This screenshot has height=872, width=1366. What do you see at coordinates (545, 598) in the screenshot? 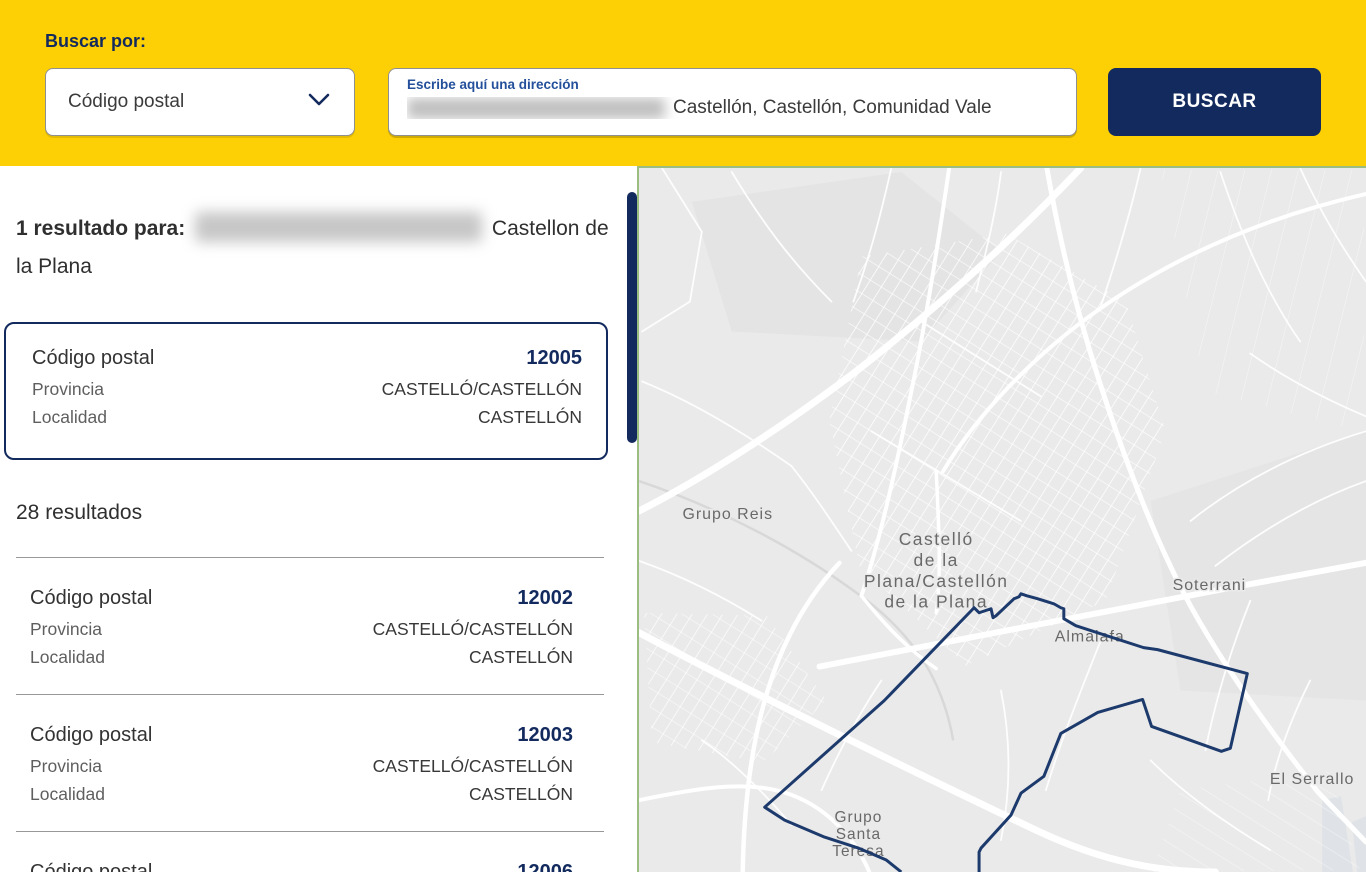
I see `postal-code-value: 12002` at bounding box center [545, 598].